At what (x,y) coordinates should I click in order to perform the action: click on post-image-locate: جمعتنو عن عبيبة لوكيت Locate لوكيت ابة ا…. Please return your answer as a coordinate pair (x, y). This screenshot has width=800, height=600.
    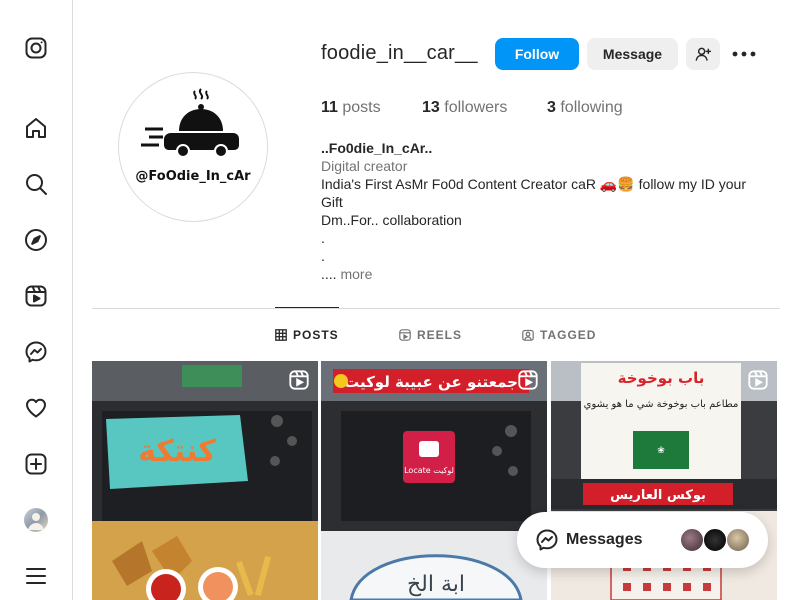
    Looking at the image, I should click on (434, 480).